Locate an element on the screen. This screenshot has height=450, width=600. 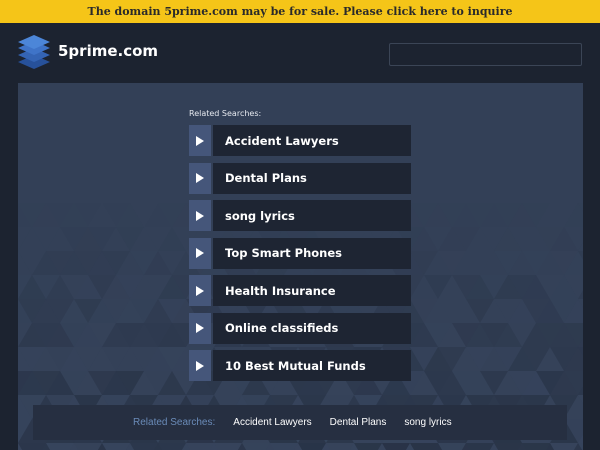
related-link-label: Health Insurance is located at coordinates (312, 290).